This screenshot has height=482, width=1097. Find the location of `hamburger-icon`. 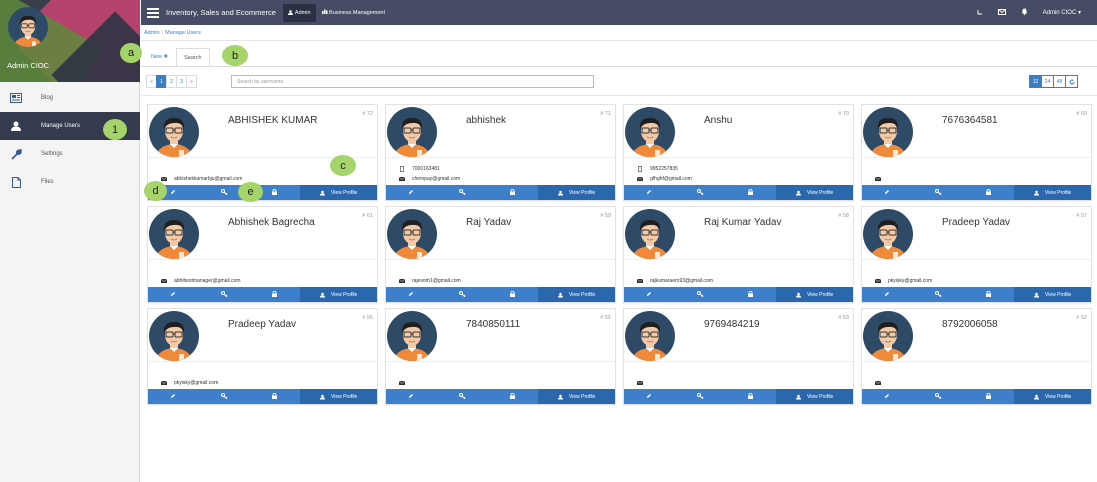

hamburger-icon is located at coordinates (153, 12).